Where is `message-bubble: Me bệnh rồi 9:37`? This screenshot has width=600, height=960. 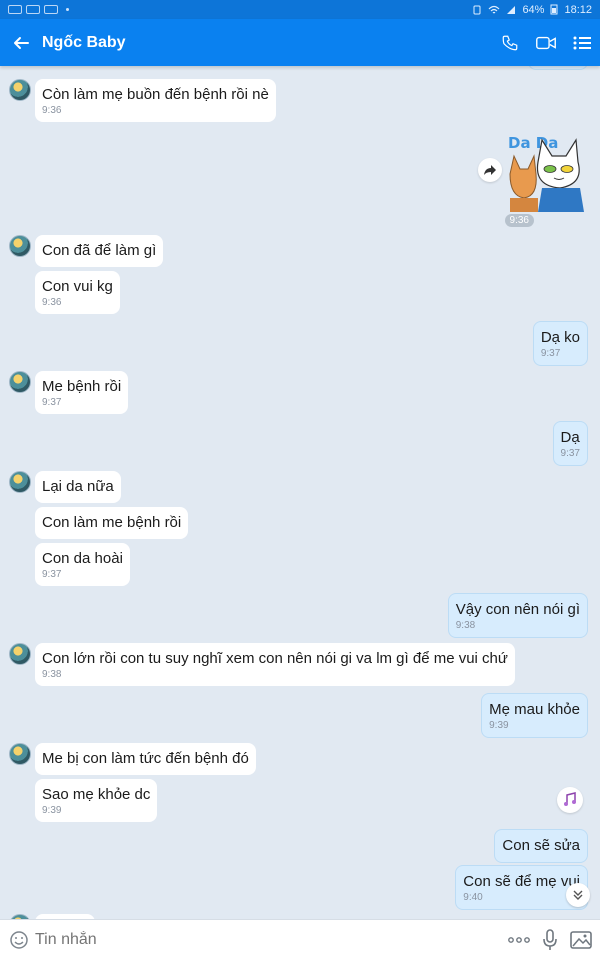
message-bubble: Me bệnh rồi 9:37 is located at coordinates (82, 392).